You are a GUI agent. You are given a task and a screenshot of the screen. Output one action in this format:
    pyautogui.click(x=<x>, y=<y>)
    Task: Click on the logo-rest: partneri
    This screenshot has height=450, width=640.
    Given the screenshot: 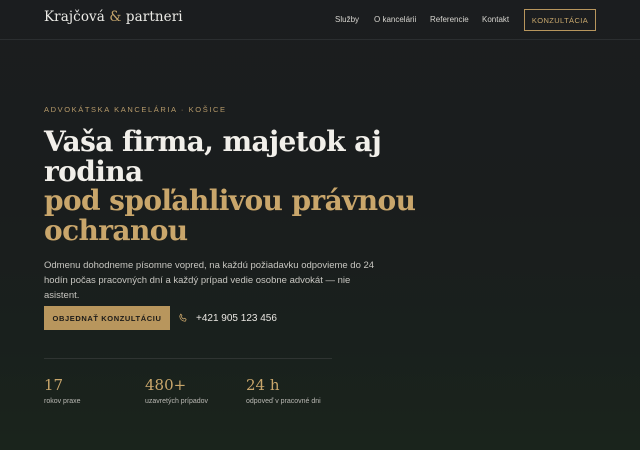 What is the action you would take?
    pyautogui.click(x=154, y=17)
    